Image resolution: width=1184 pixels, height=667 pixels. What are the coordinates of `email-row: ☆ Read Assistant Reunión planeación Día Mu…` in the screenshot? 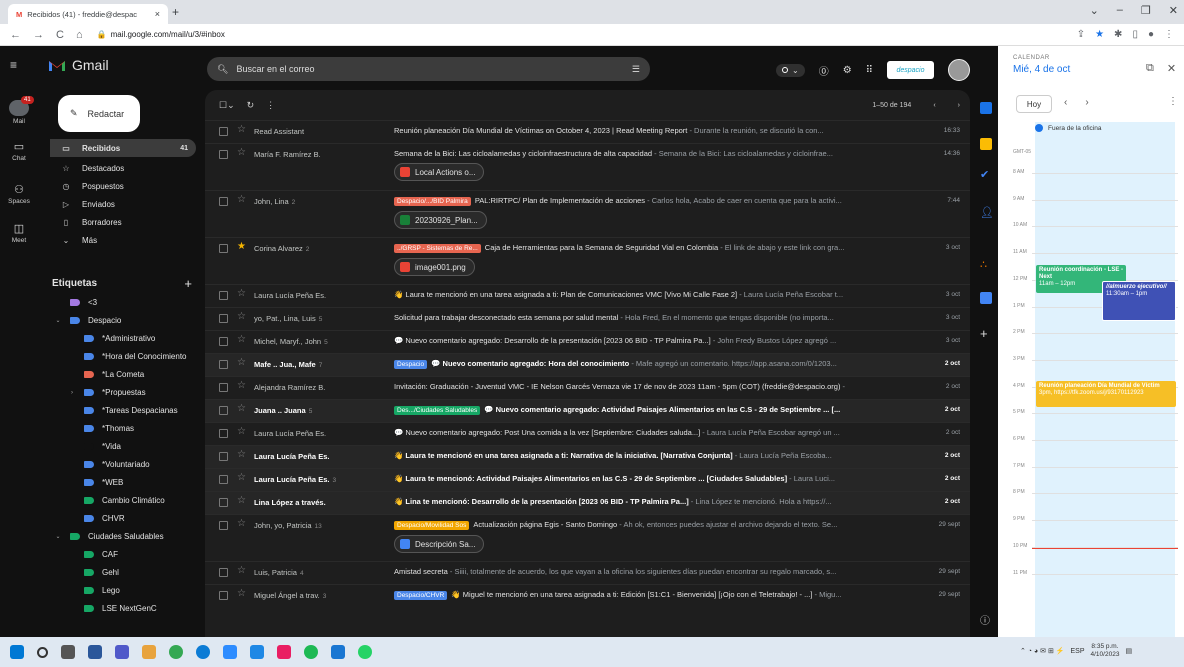 It's located at (587, 131).